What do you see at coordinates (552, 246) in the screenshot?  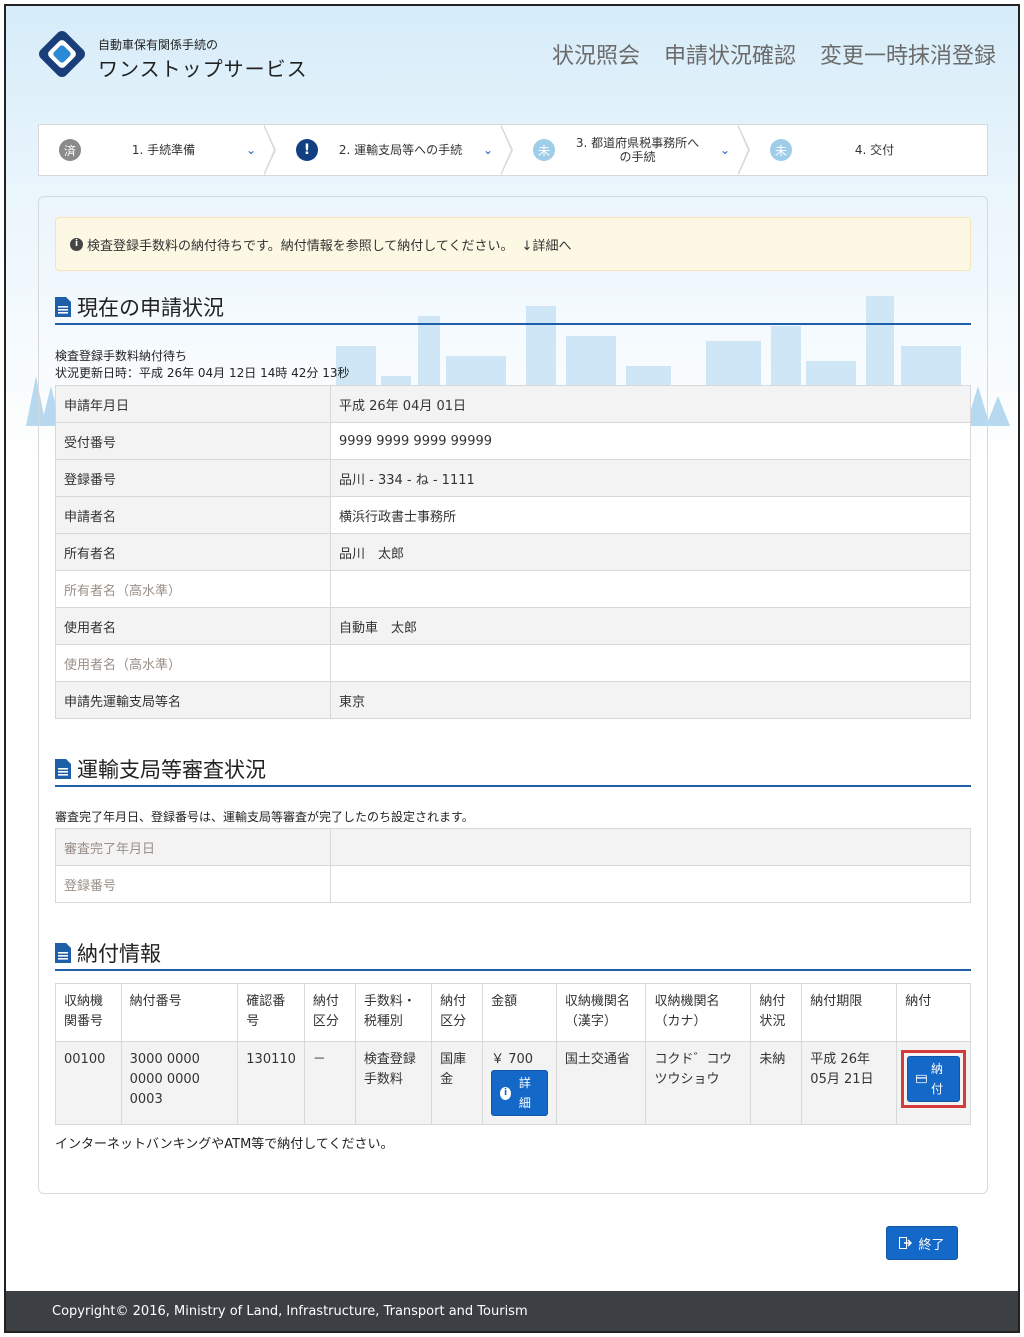 I see `alert-detail-label: 詳細へ` at bounding box center [552, 246].